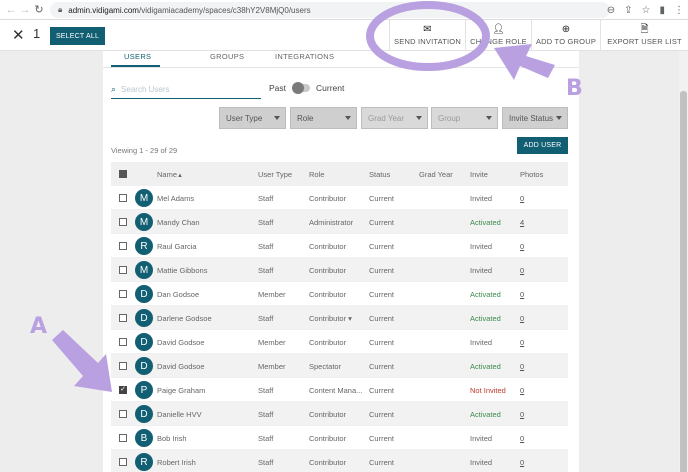 The height and width of the screenshot is (472, 688). I want to click on filter-group: Group, so click(464, 118).